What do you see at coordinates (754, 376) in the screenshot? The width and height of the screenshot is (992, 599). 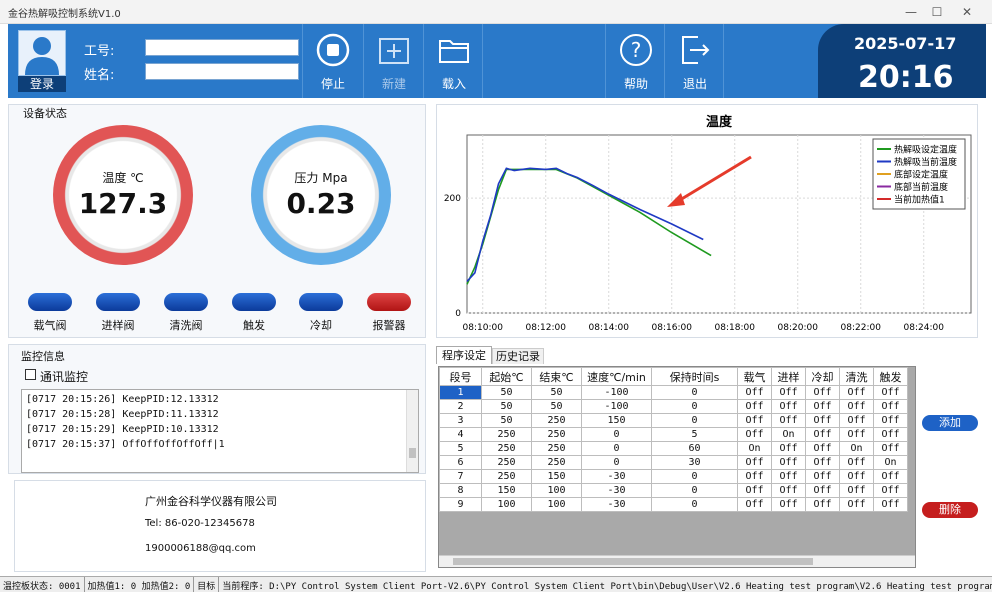 I see `column-header: 载气` at bounding box center [754, 376].